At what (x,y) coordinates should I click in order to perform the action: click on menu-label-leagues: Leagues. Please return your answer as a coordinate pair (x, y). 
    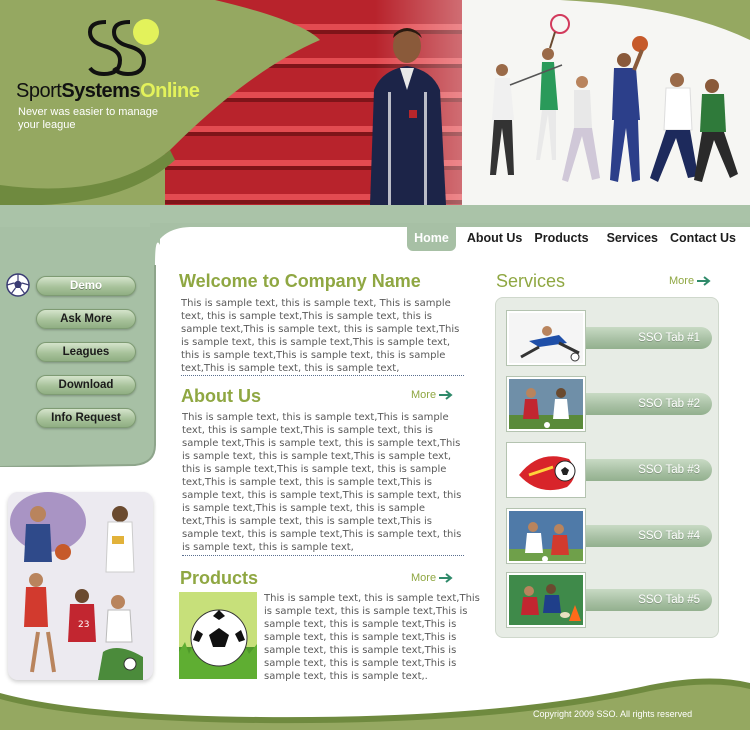
    Looking at the image, I should click on (86, 352).